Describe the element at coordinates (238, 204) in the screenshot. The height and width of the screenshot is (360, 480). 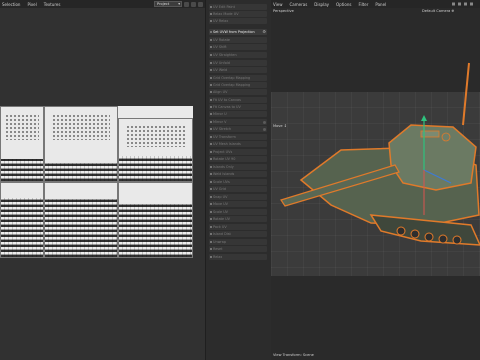
I see `tool-item: Move UV` at that location.